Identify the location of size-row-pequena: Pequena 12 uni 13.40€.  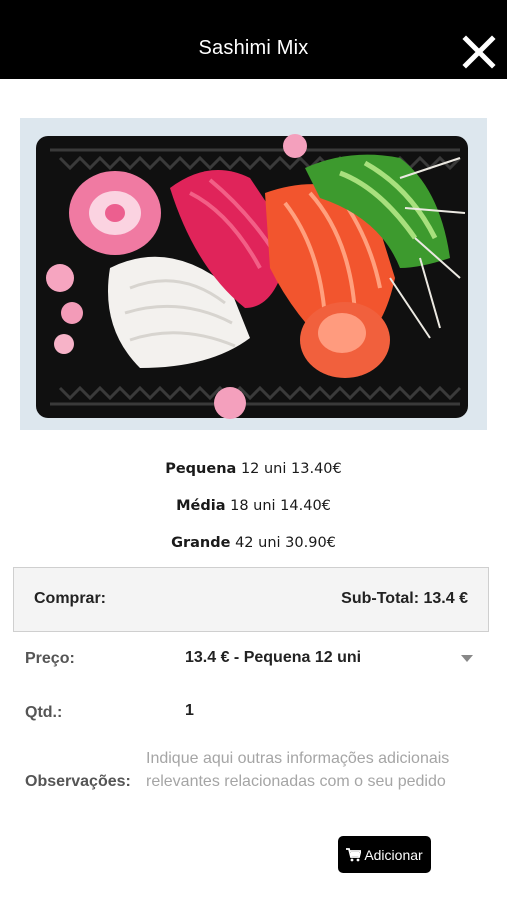
(253, 476).